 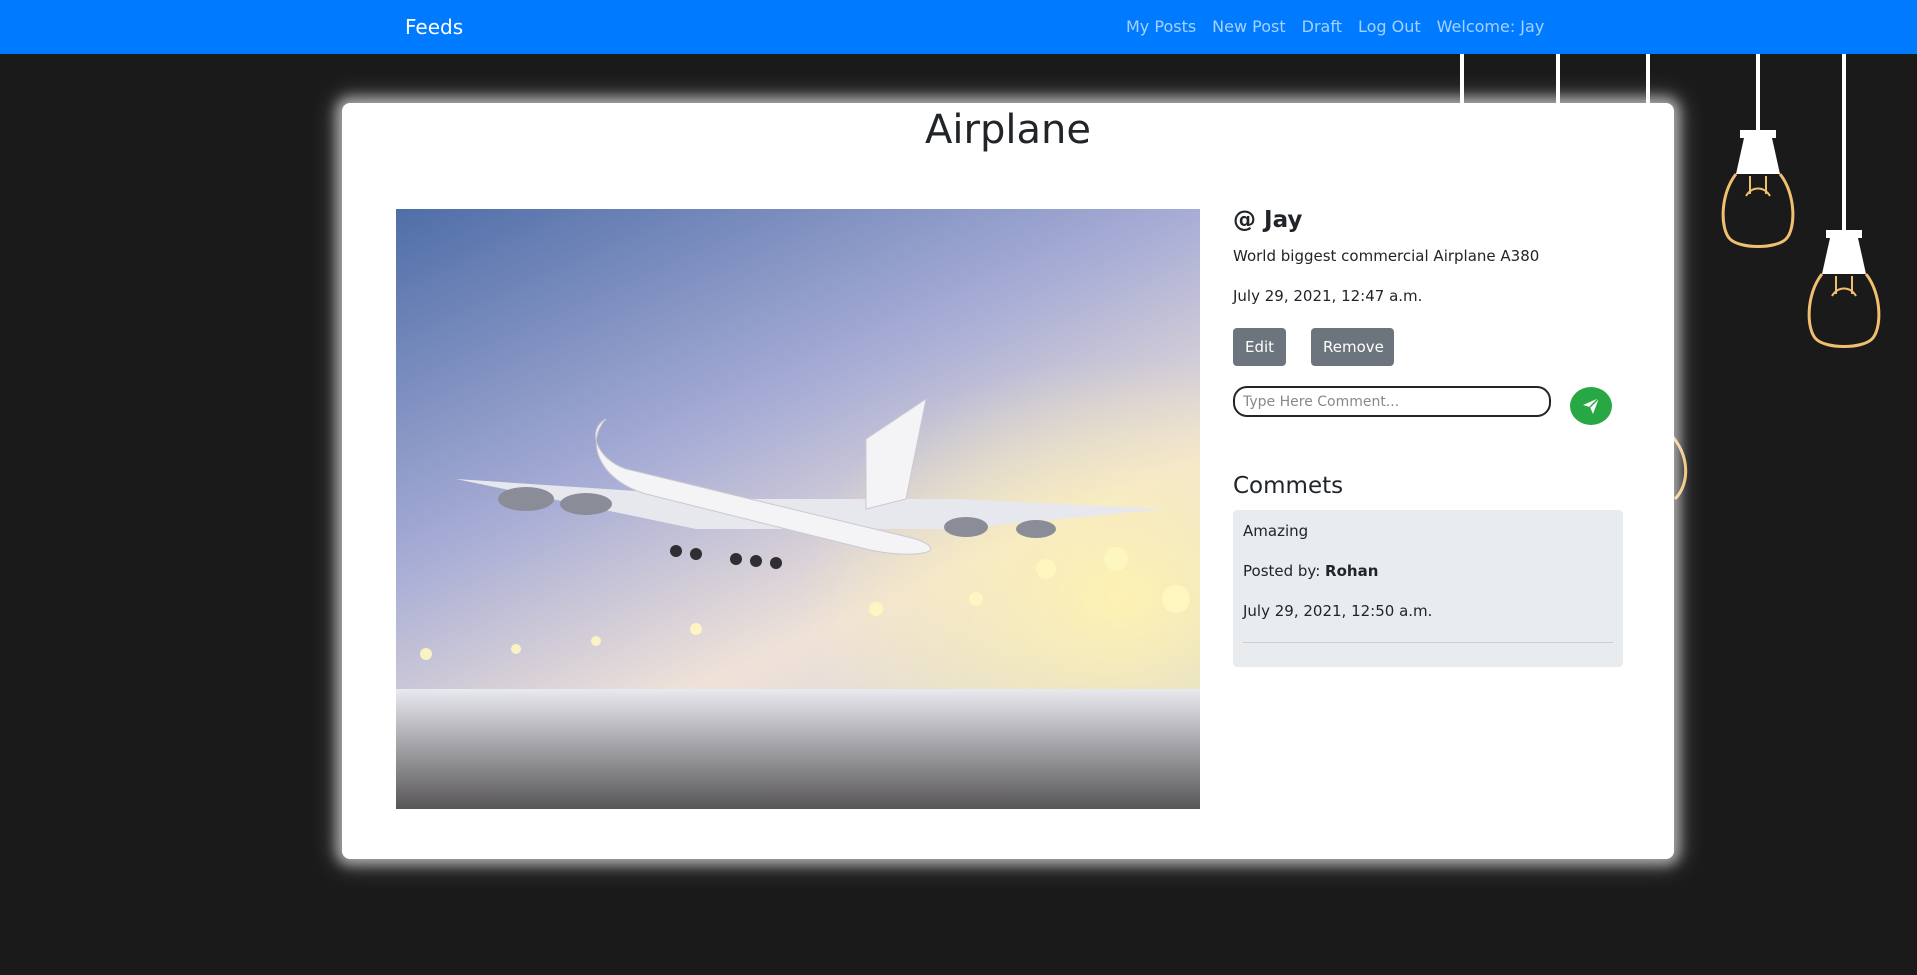 I want to click on welcome-text: Welcome: Jay, so click(x=1490, y=26).